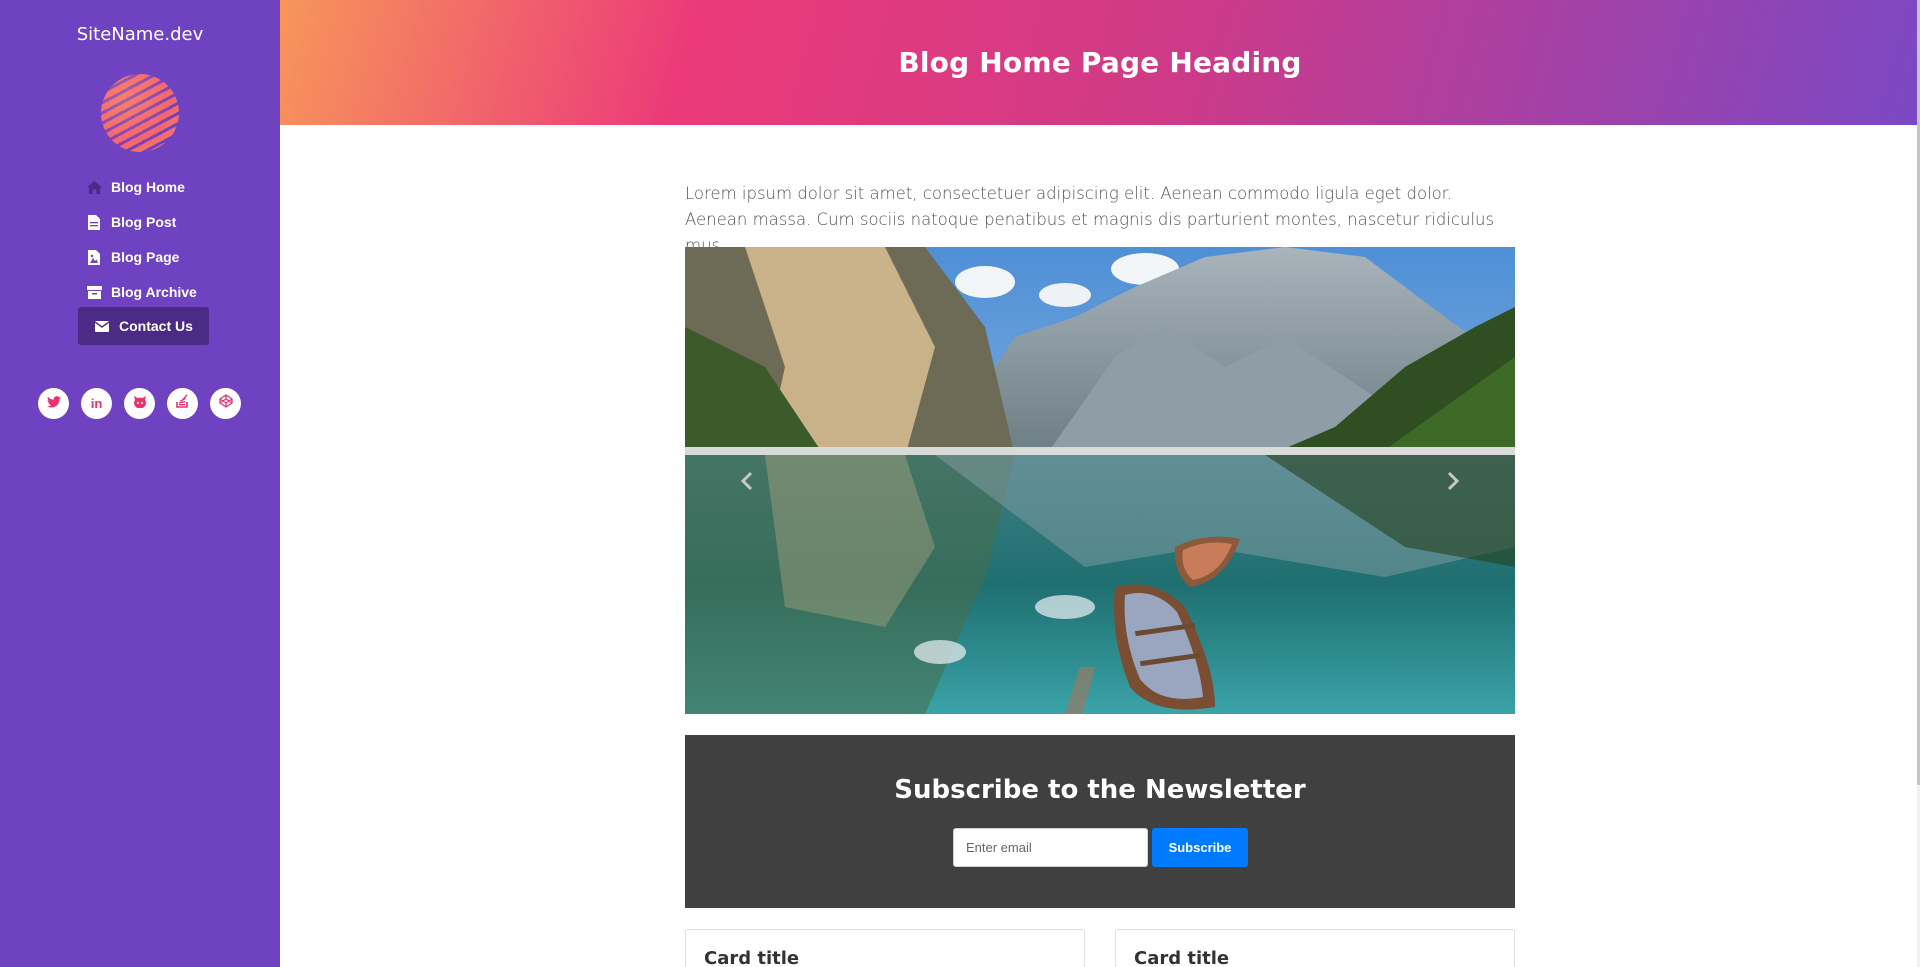 The height and width of the screenshot is (967, 1920). I want to click on file-image-icon, so click(94, 257).